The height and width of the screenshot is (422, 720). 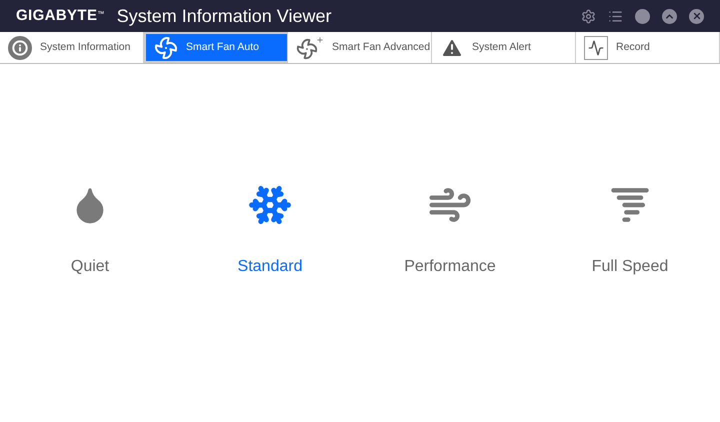 What do you see at coordinates (596, 48) in the screenshot?
I see `pulse-icon` at bounding box center [596, 48].